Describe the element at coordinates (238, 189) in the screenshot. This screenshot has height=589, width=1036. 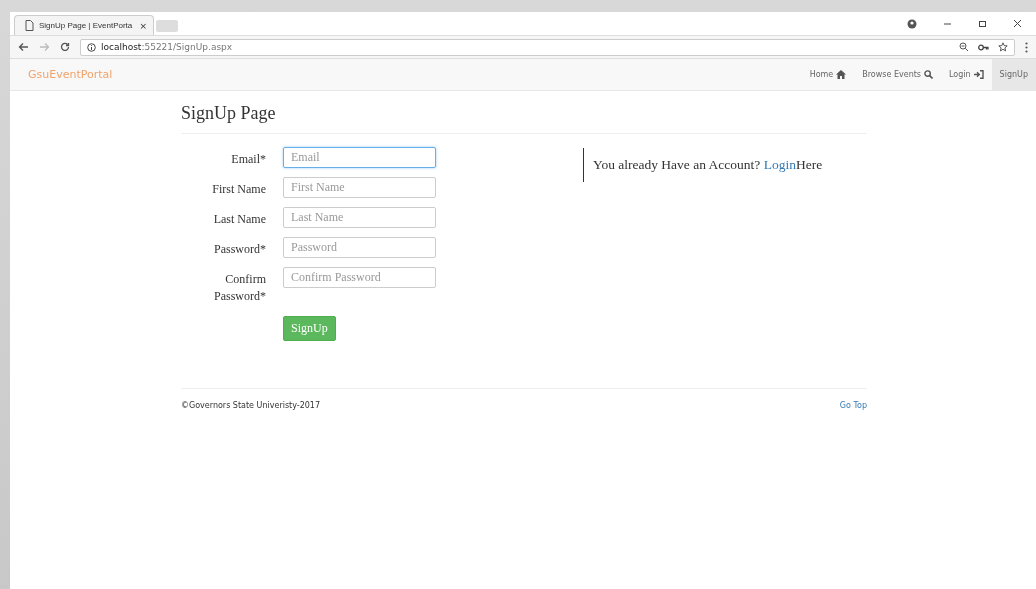
I see `field-label: First Name` at that location.